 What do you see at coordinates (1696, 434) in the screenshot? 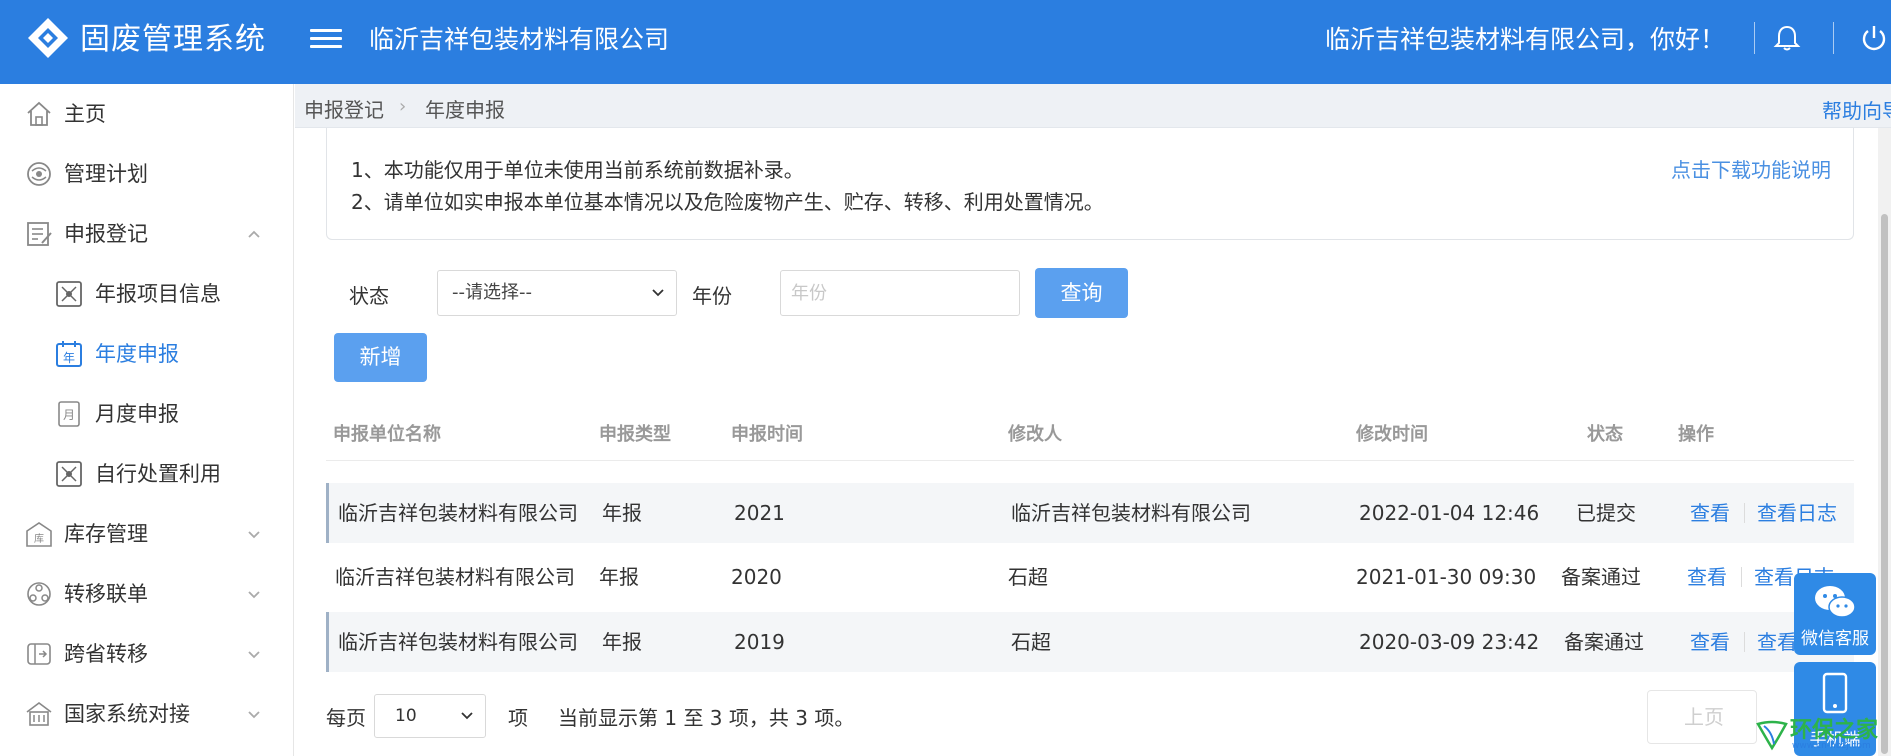
I see `column-header-actions: 操作` at bounding box center [1696, 434].